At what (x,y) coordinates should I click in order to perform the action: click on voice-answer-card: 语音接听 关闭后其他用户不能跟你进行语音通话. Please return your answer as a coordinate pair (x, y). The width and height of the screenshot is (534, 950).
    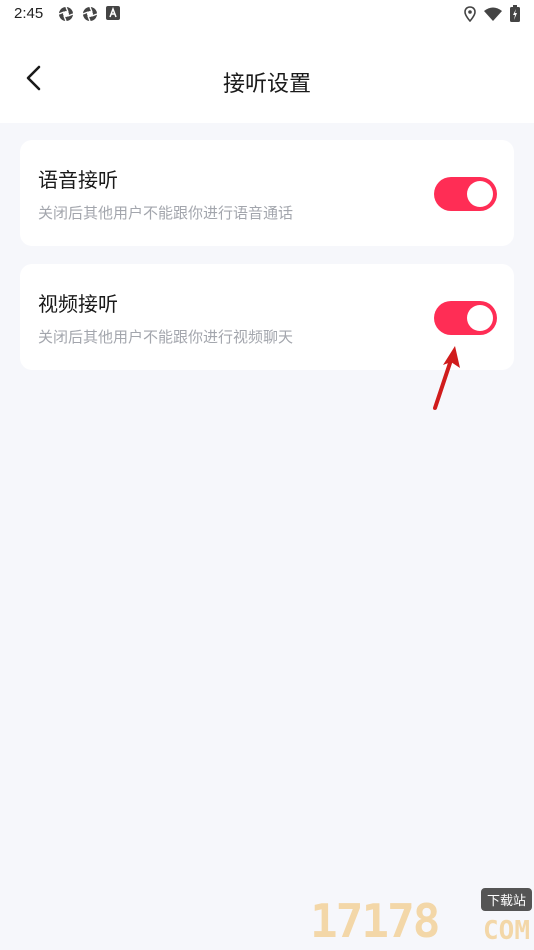
    Looking at the image, I should click on (267, 193).